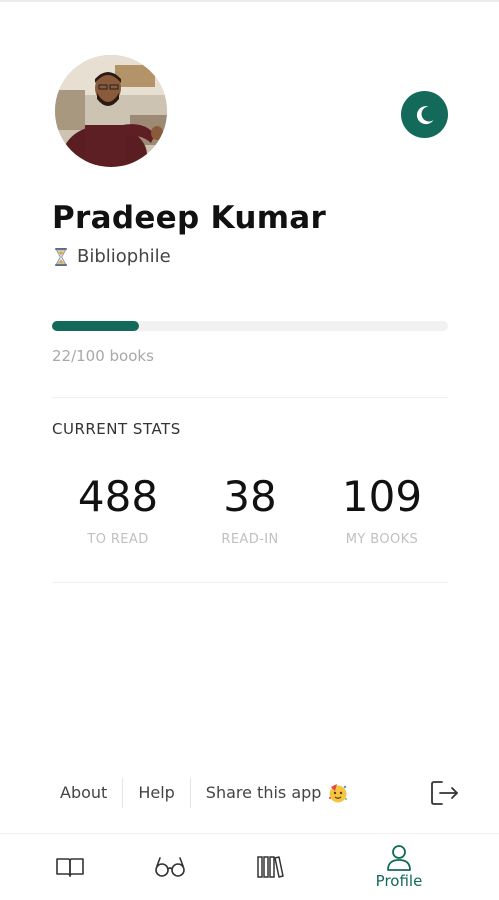 The image size is (499, 900). Describe the element at coordinates (118, 496) in the screenshot. I see `stat-value: 488` at that location.